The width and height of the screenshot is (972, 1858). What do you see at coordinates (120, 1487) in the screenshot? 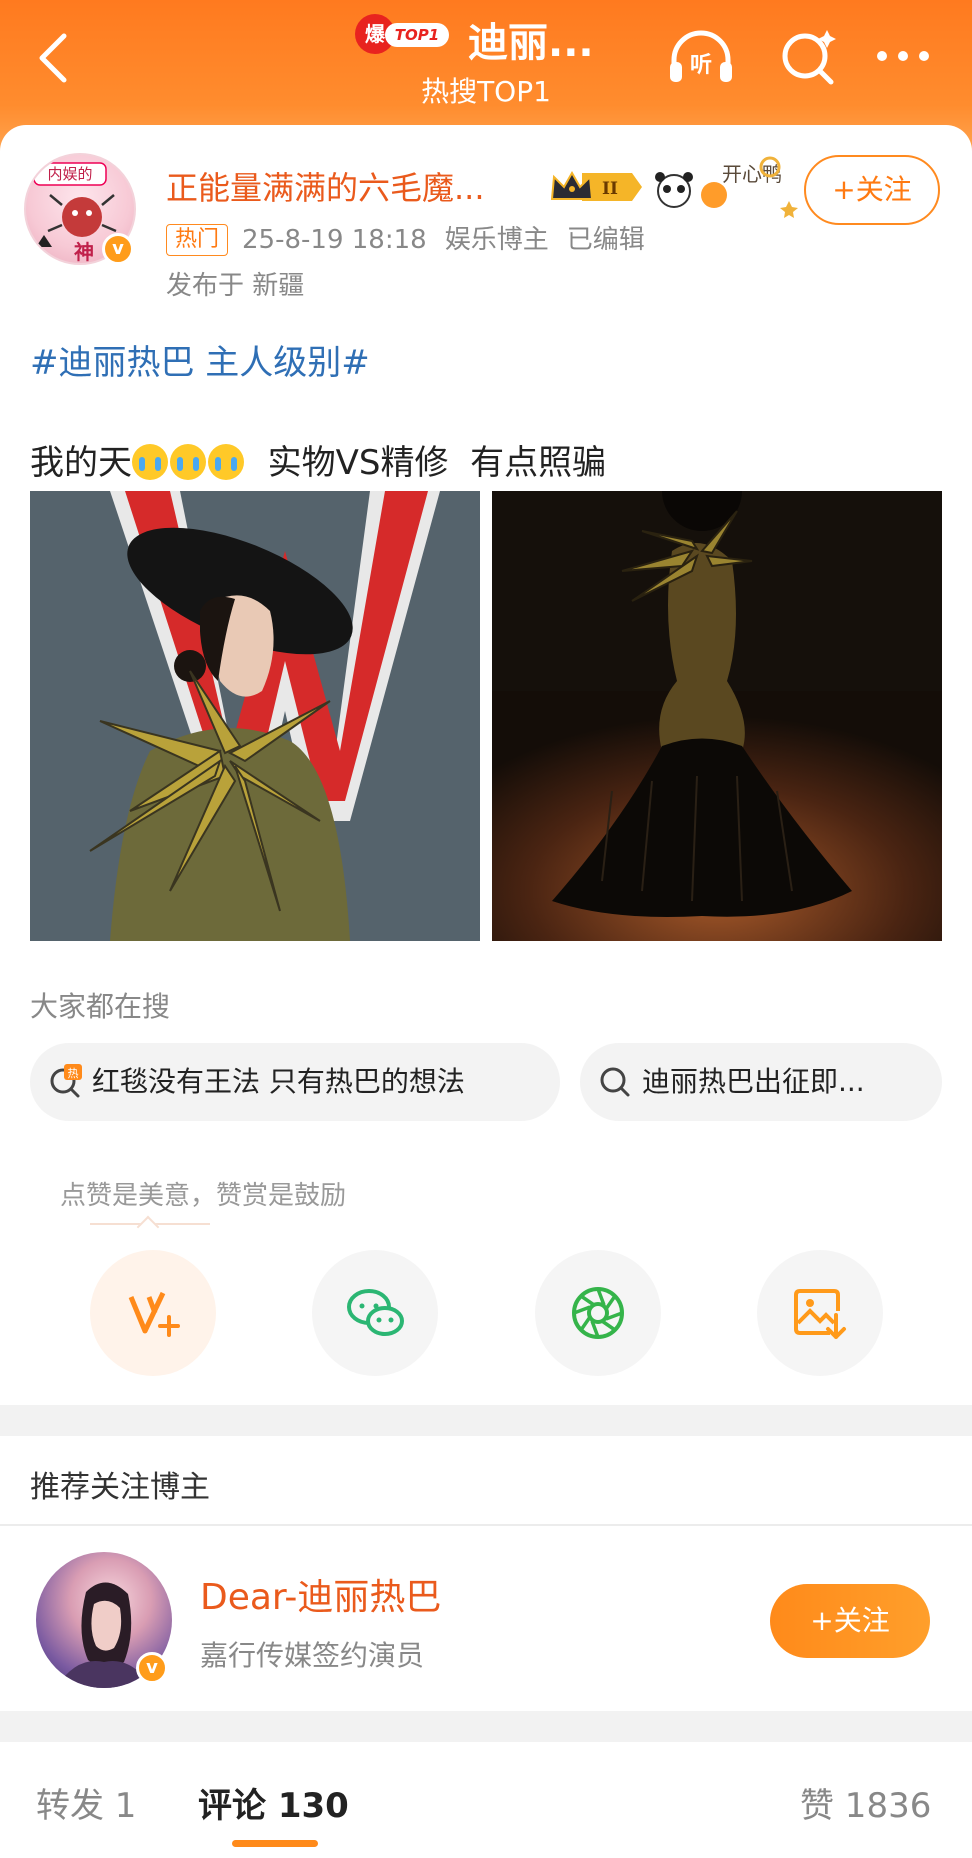
I see `recommend-title: 推荐关注博主` at bounding box center [120, 1487].